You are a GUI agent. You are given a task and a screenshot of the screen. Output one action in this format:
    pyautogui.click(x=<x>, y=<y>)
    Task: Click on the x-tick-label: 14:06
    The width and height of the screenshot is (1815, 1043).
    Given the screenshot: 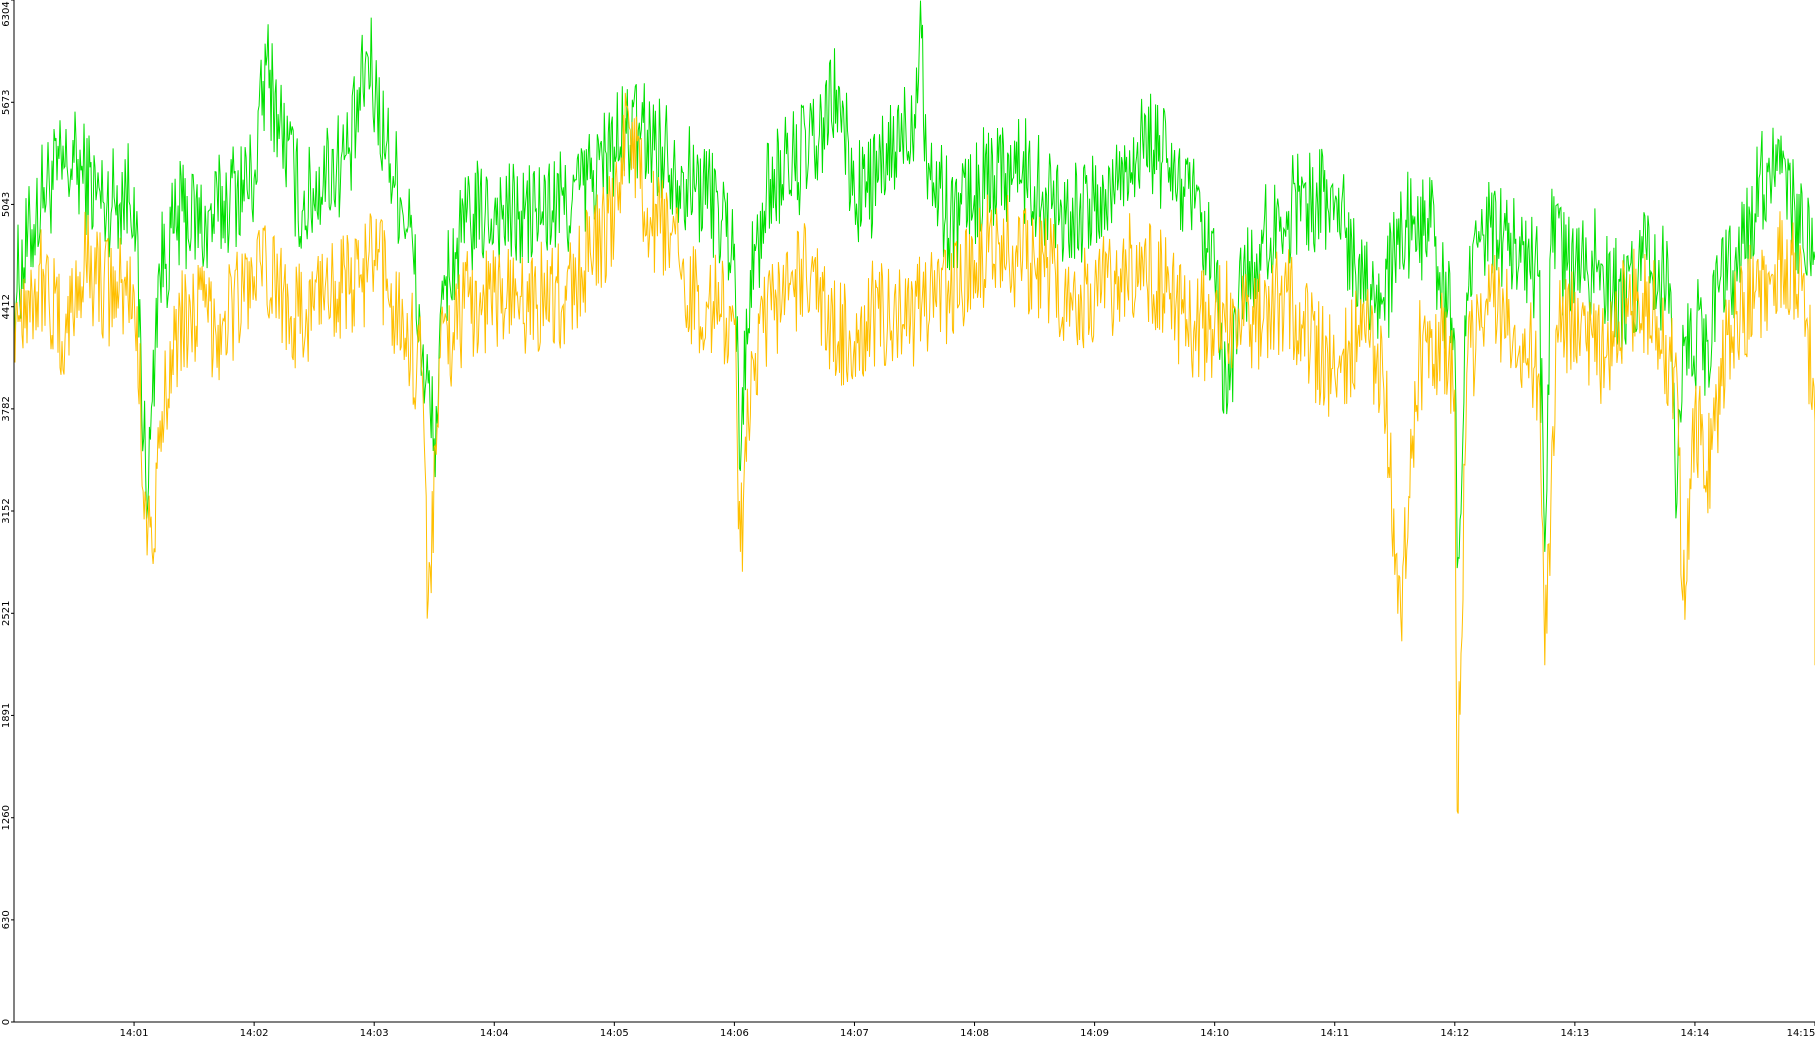 What is the action you would take?
    pyautogui.click(x=734, y=1033)
    